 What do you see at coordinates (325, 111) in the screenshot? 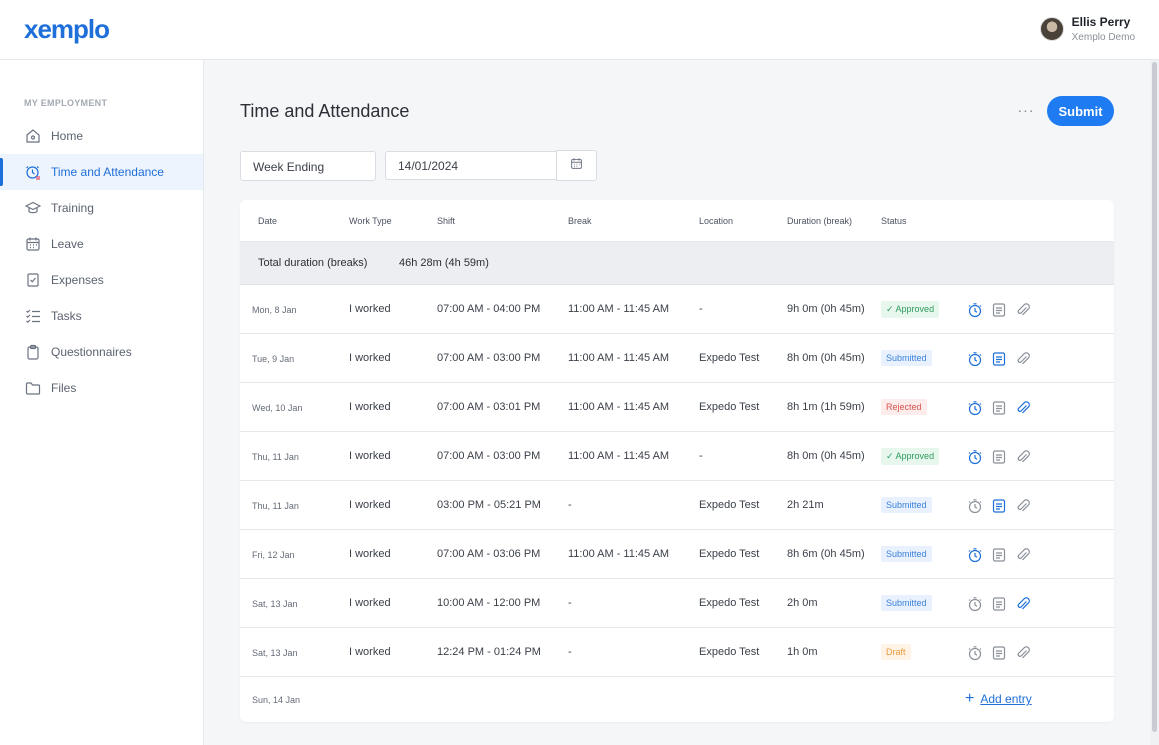
I see `page-title: Time and Attendance` at bounding box center [325, 111].